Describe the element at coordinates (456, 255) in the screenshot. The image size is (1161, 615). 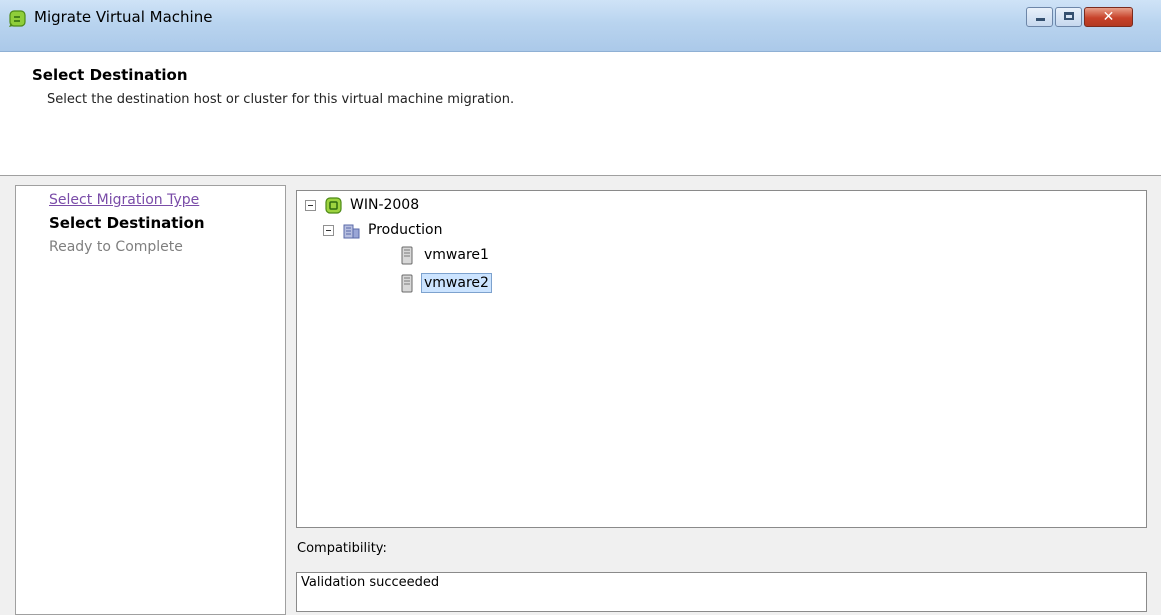
I see `tree-node-label: vmware1` at that location.